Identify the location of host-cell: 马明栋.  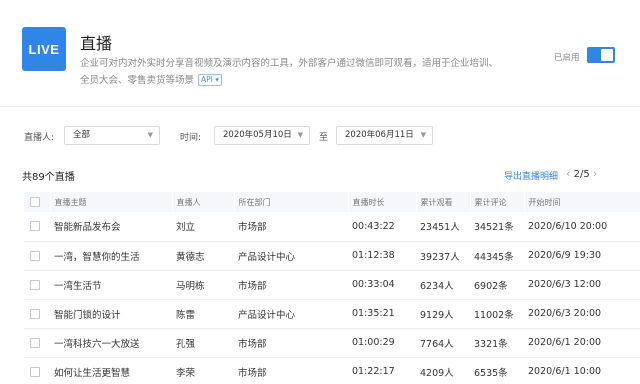
(203, 285).